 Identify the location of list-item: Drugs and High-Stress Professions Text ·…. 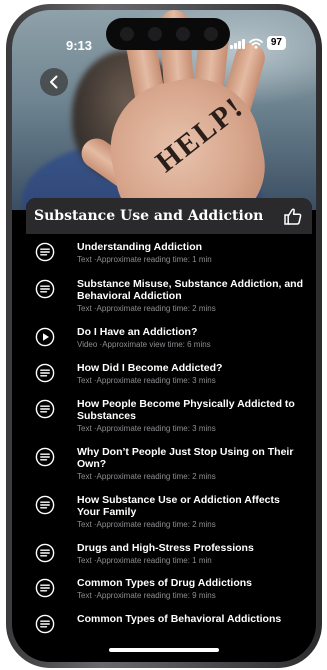
(169, 552).